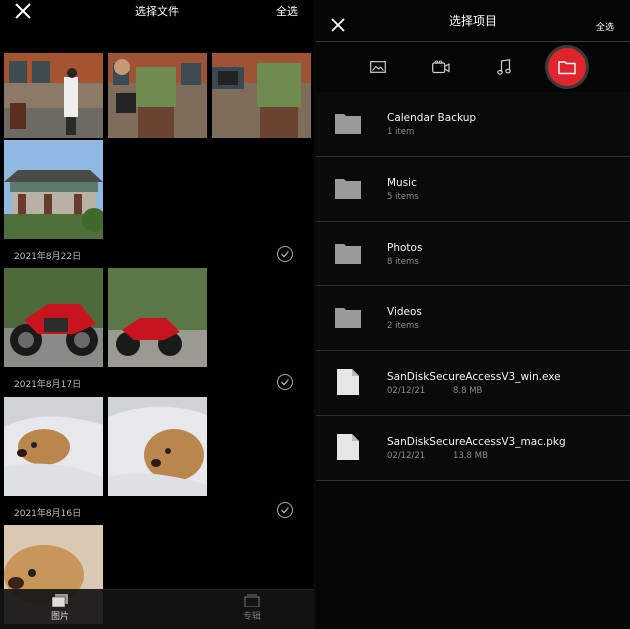  Describe the element at coordinates (252, 608) in the screenshot. I see `tab-albums: 专辑` at that location.